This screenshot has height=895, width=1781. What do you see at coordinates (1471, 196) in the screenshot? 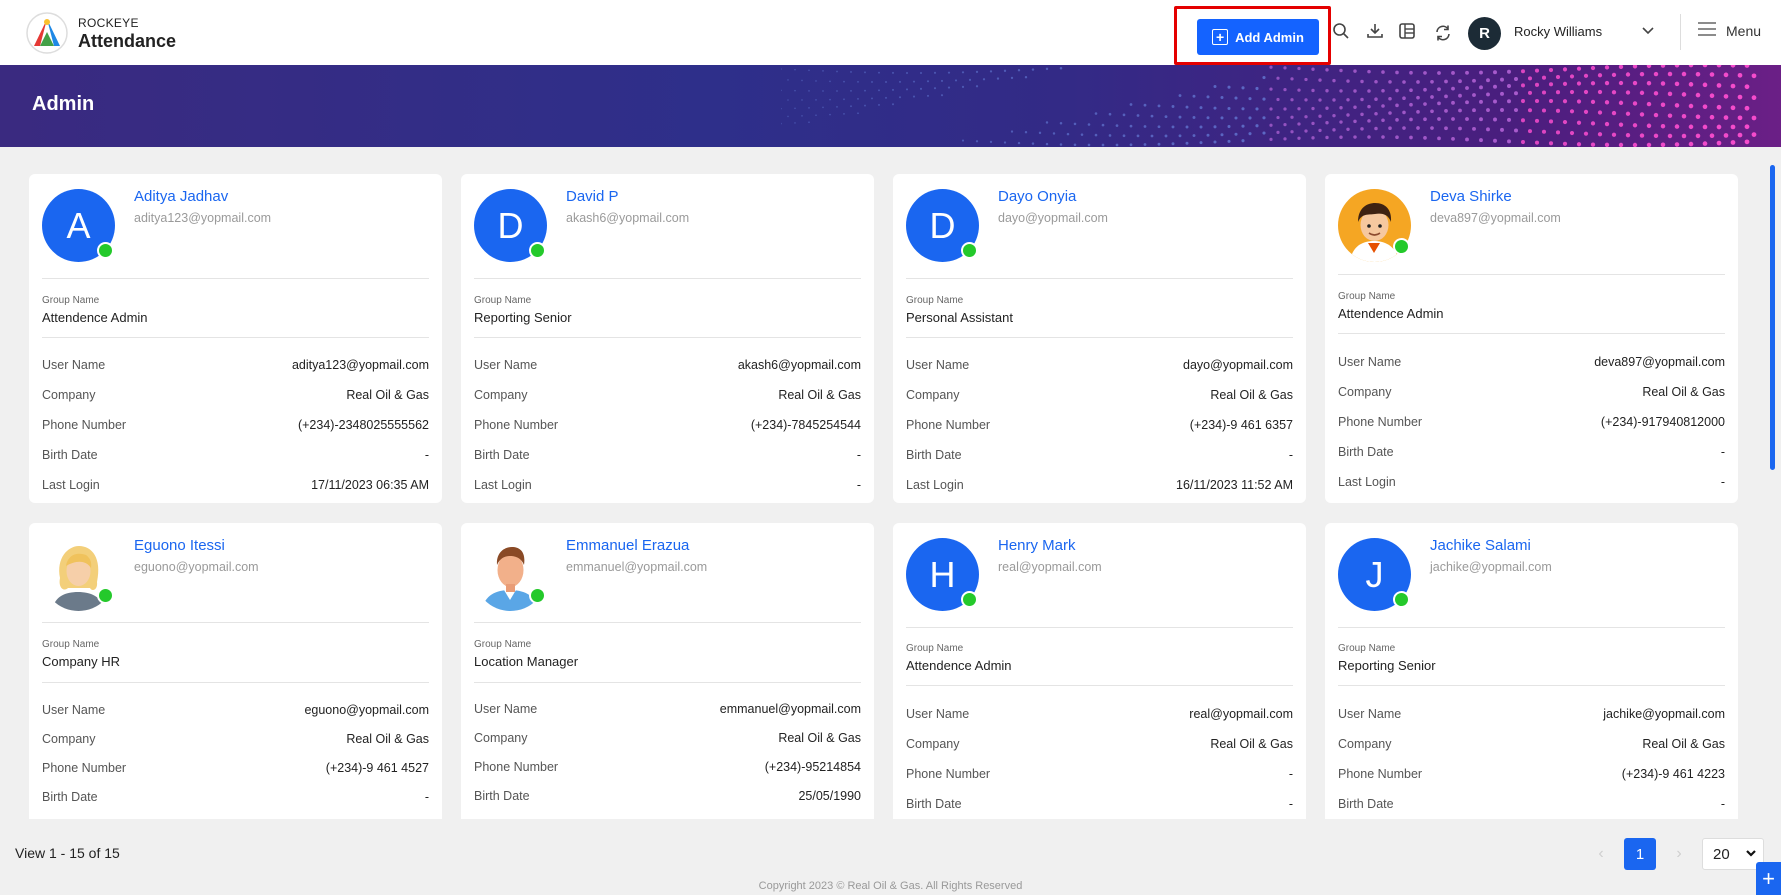
I see `admin-name: Deva Shirke` at bounding box center [1471, 196].